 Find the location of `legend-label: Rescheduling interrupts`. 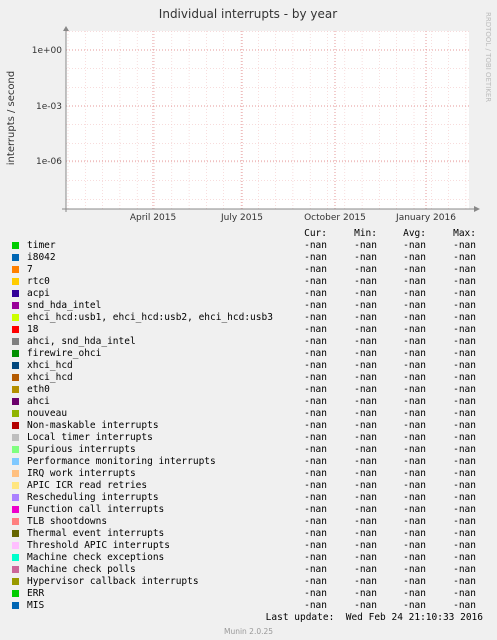

legend-label: Rescheduling interrupts is located at coordinates (93, 497).